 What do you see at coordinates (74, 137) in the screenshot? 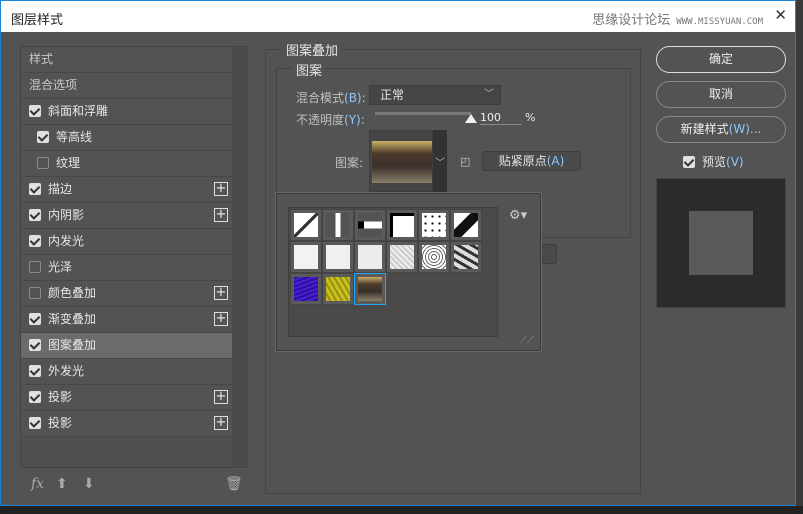
I see `sidebar-item-label: 等高线` at bounding box center [74, 137].